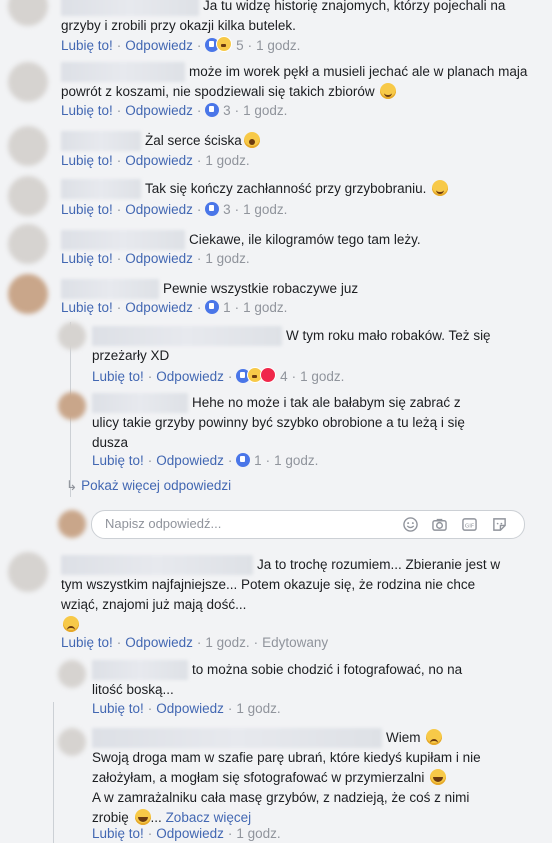 This screenshot has height=843, width=552. What do you see at coordinates (388, 91) in the screenshot?
I see `smile-emoji-icon` at bounding box center [388, 91].